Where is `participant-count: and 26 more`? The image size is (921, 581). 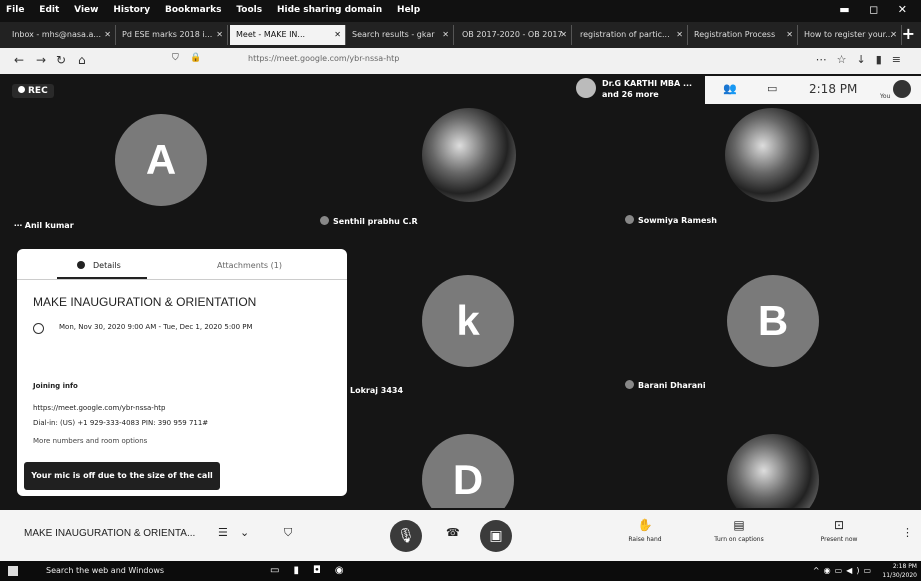
participant-count: and 26 more is located at coordinates (630, 94).